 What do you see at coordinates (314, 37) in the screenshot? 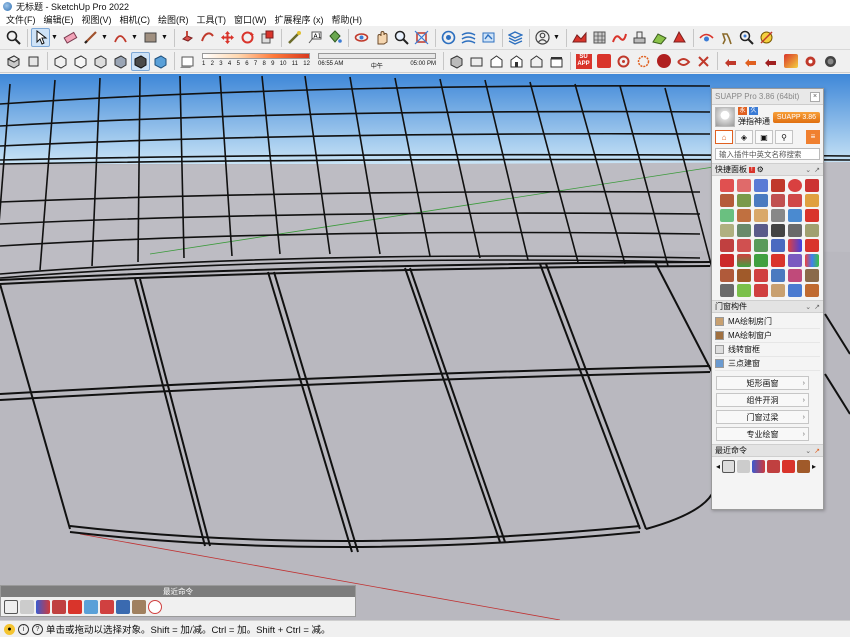
I see `text-label-icon: A1` at bounding box center [314, 37].